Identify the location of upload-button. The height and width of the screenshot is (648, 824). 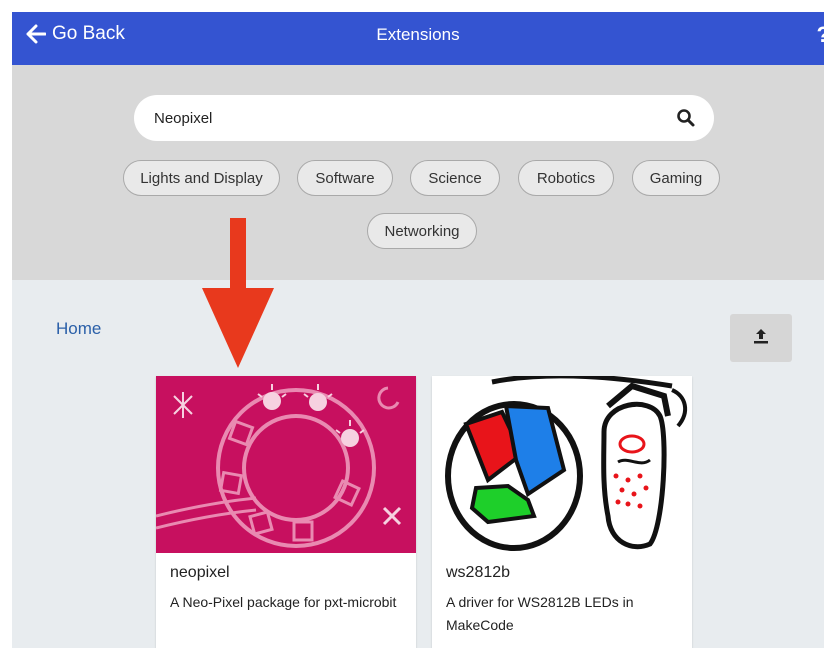
(761, 338).